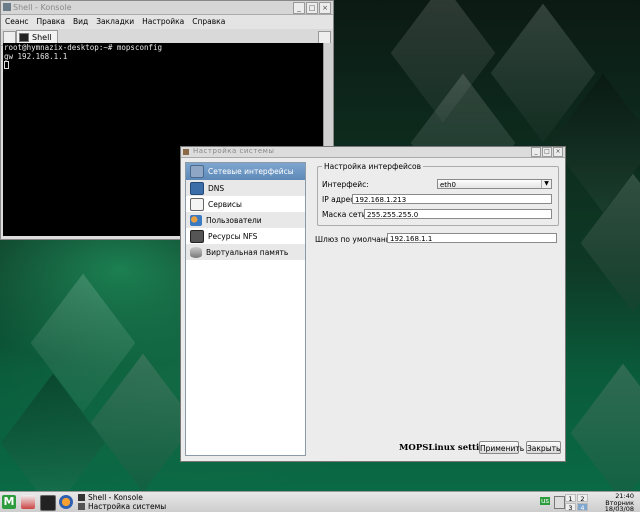 The image size is (640, 513). Describe the element at coordinates (127, 506) in the screenshot. I see `task-label: Настройка системы` at that location.